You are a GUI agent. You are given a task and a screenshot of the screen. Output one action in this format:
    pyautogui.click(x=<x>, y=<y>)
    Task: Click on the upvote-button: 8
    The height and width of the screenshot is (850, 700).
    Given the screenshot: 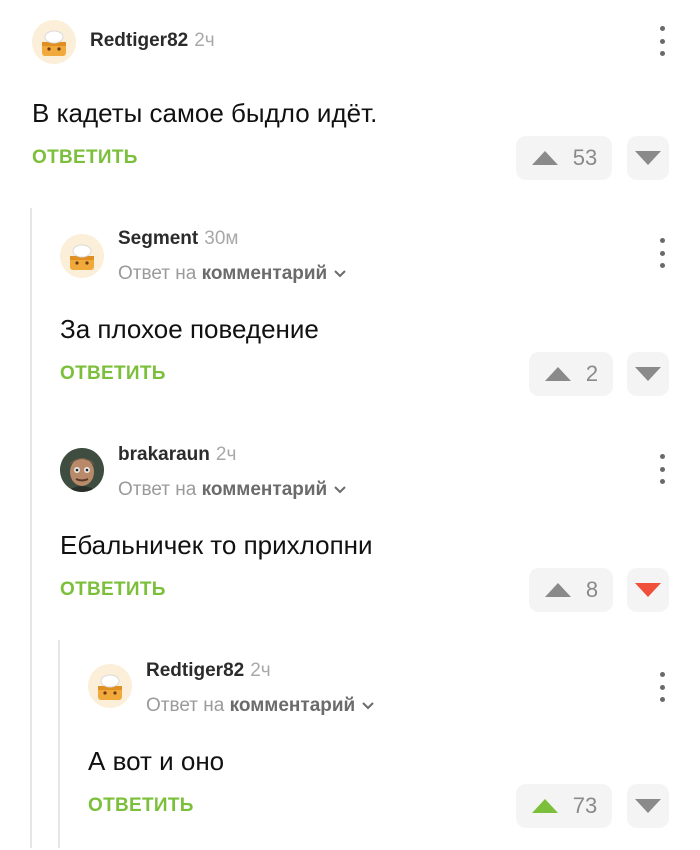 What is the action you would take?
    pyautogui.click(x=571, y=590)
    